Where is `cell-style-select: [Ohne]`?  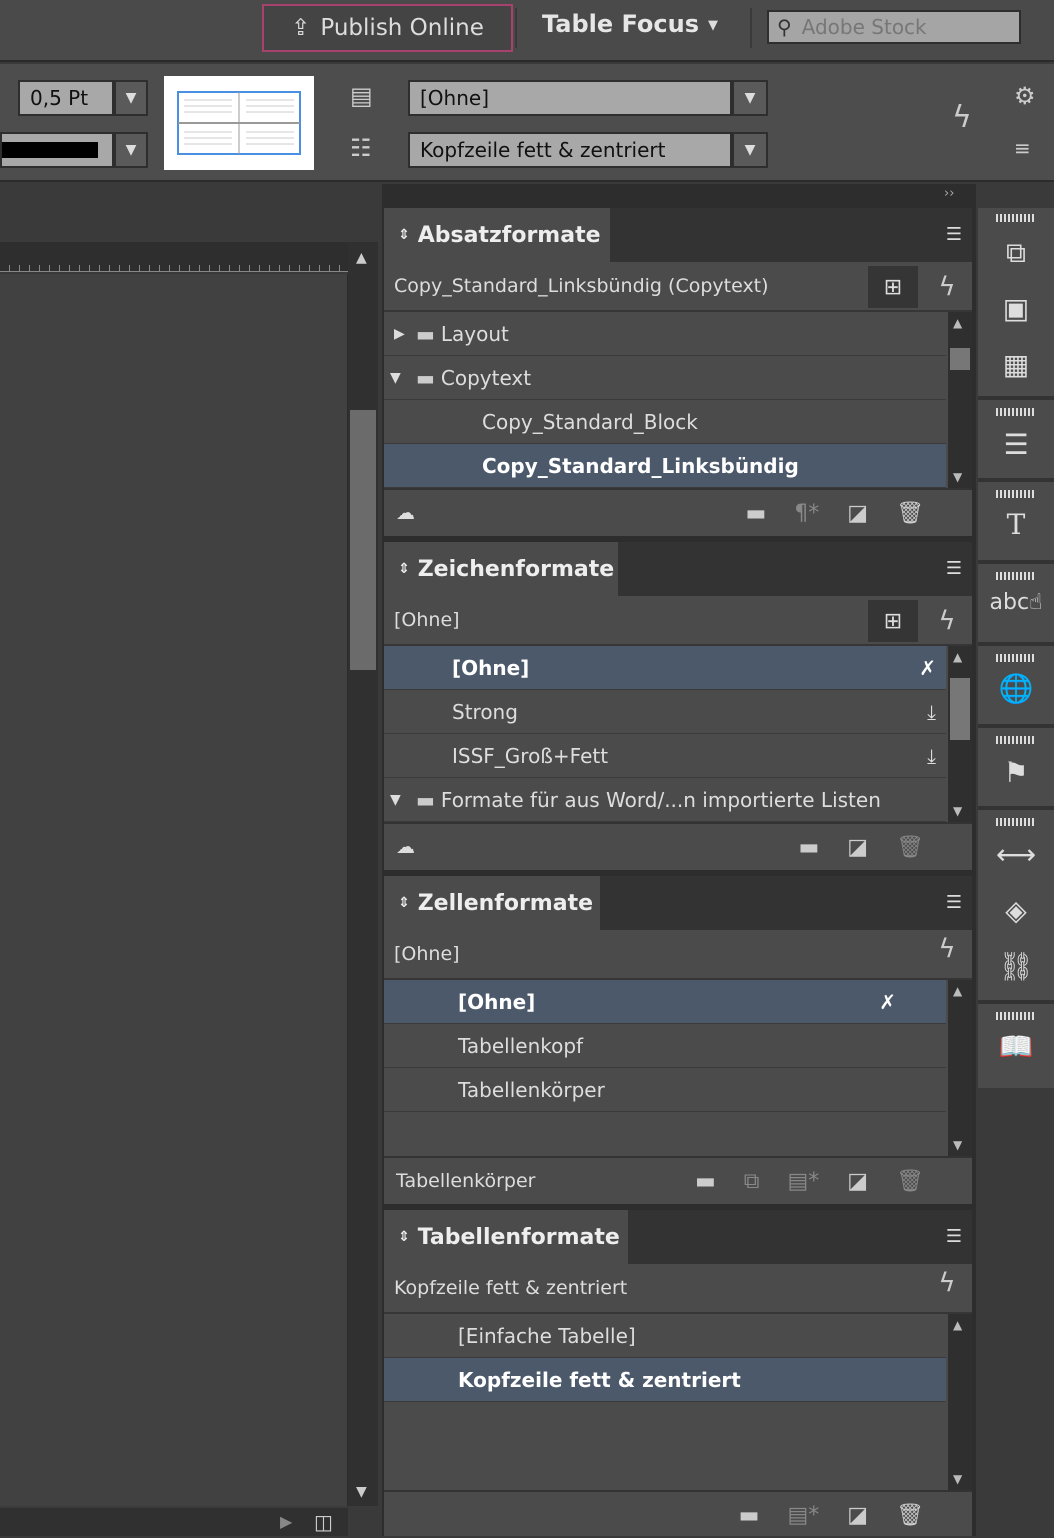
cell-style-select: [Ohne] is located at coordinates (570, 98).